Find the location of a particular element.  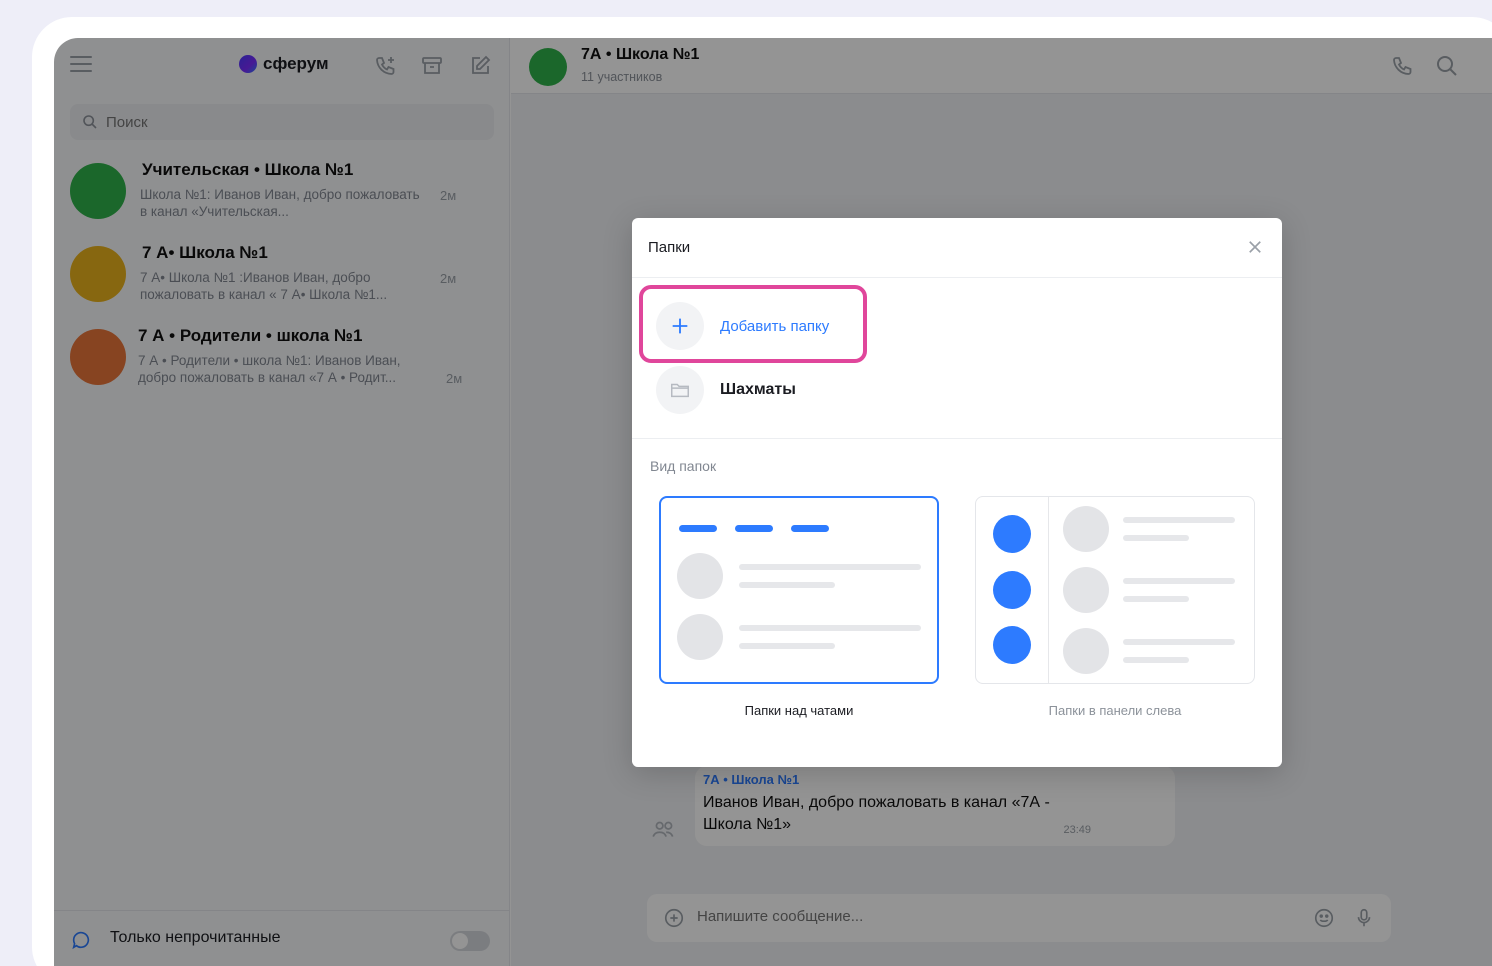

folder-item: Шахматы is located at coordinates (726, 390).